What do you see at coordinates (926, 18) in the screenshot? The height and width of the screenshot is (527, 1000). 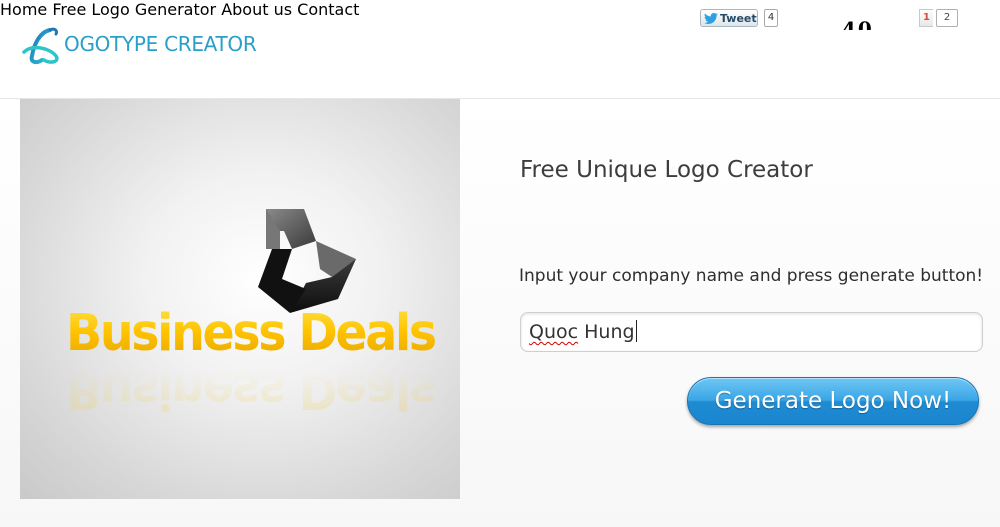 I see `plus-one-button: 1` at bounding box center [926, 18].